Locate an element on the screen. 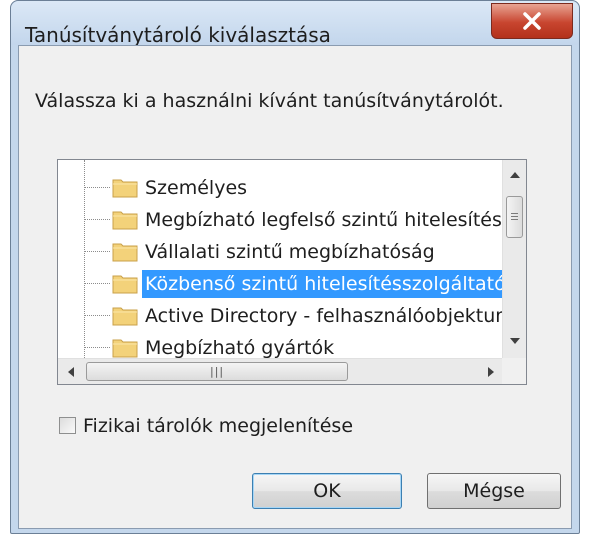 The height and width of the screenshot is (540, 590). horizontal-scrollbar: ||| is located at coordinates (281, 371).